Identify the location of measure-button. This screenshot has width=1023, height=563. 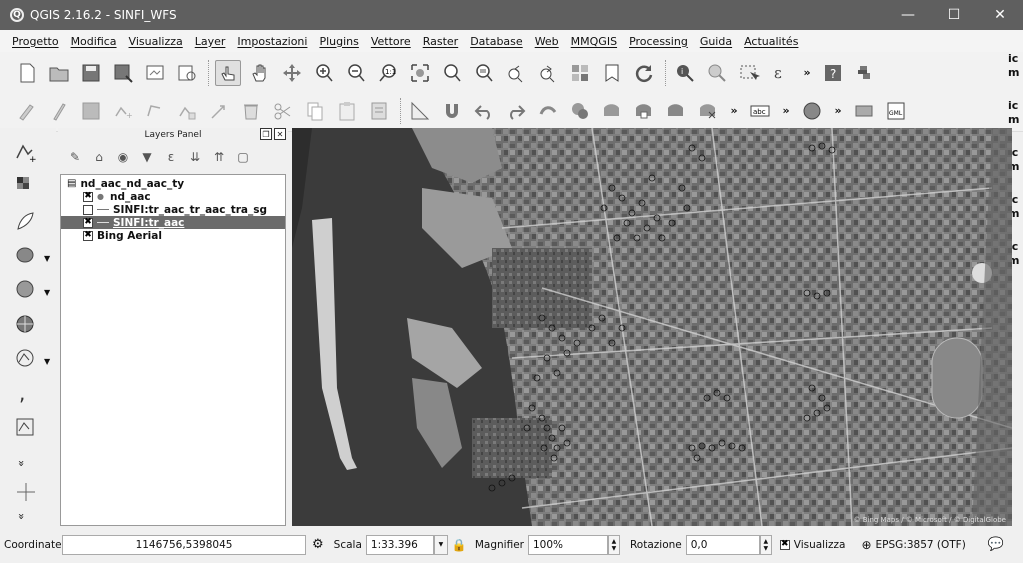
(420, 111).